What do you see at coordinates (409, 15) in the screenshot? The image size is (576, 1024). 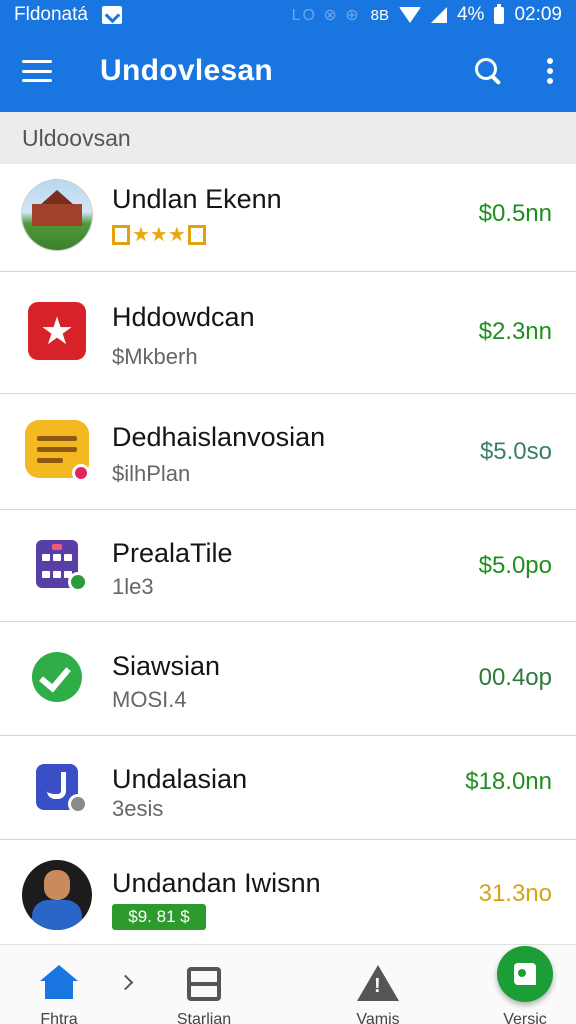 I see `wifi-icon` at bounding box center [409, 15].